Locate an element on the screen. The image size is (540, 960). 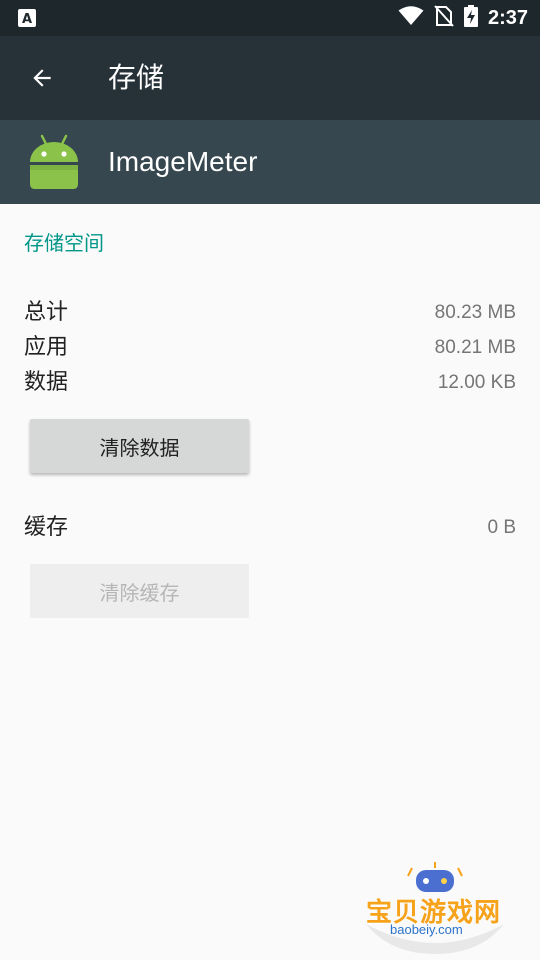
cache-label: 缓存 is located at coordinates (46, 527).